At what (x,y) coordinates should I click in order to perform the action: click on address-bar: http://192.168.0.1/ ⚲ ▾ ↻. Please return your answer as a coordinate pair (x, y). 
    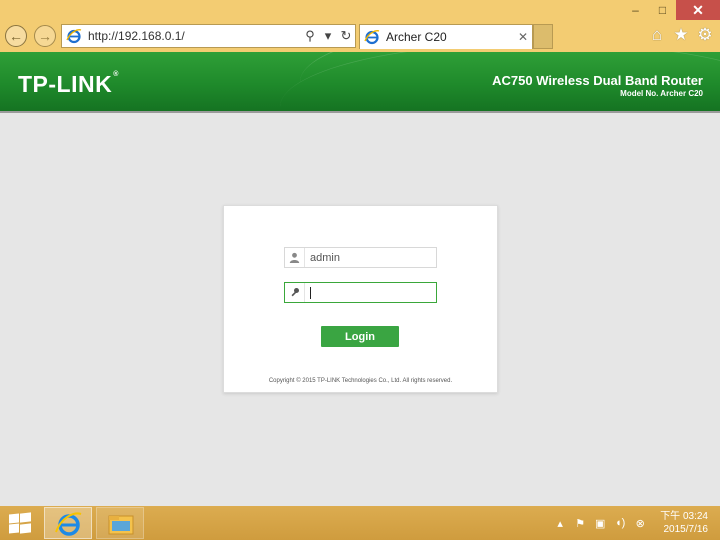
    Looking at the image, I should click on (208, 36).